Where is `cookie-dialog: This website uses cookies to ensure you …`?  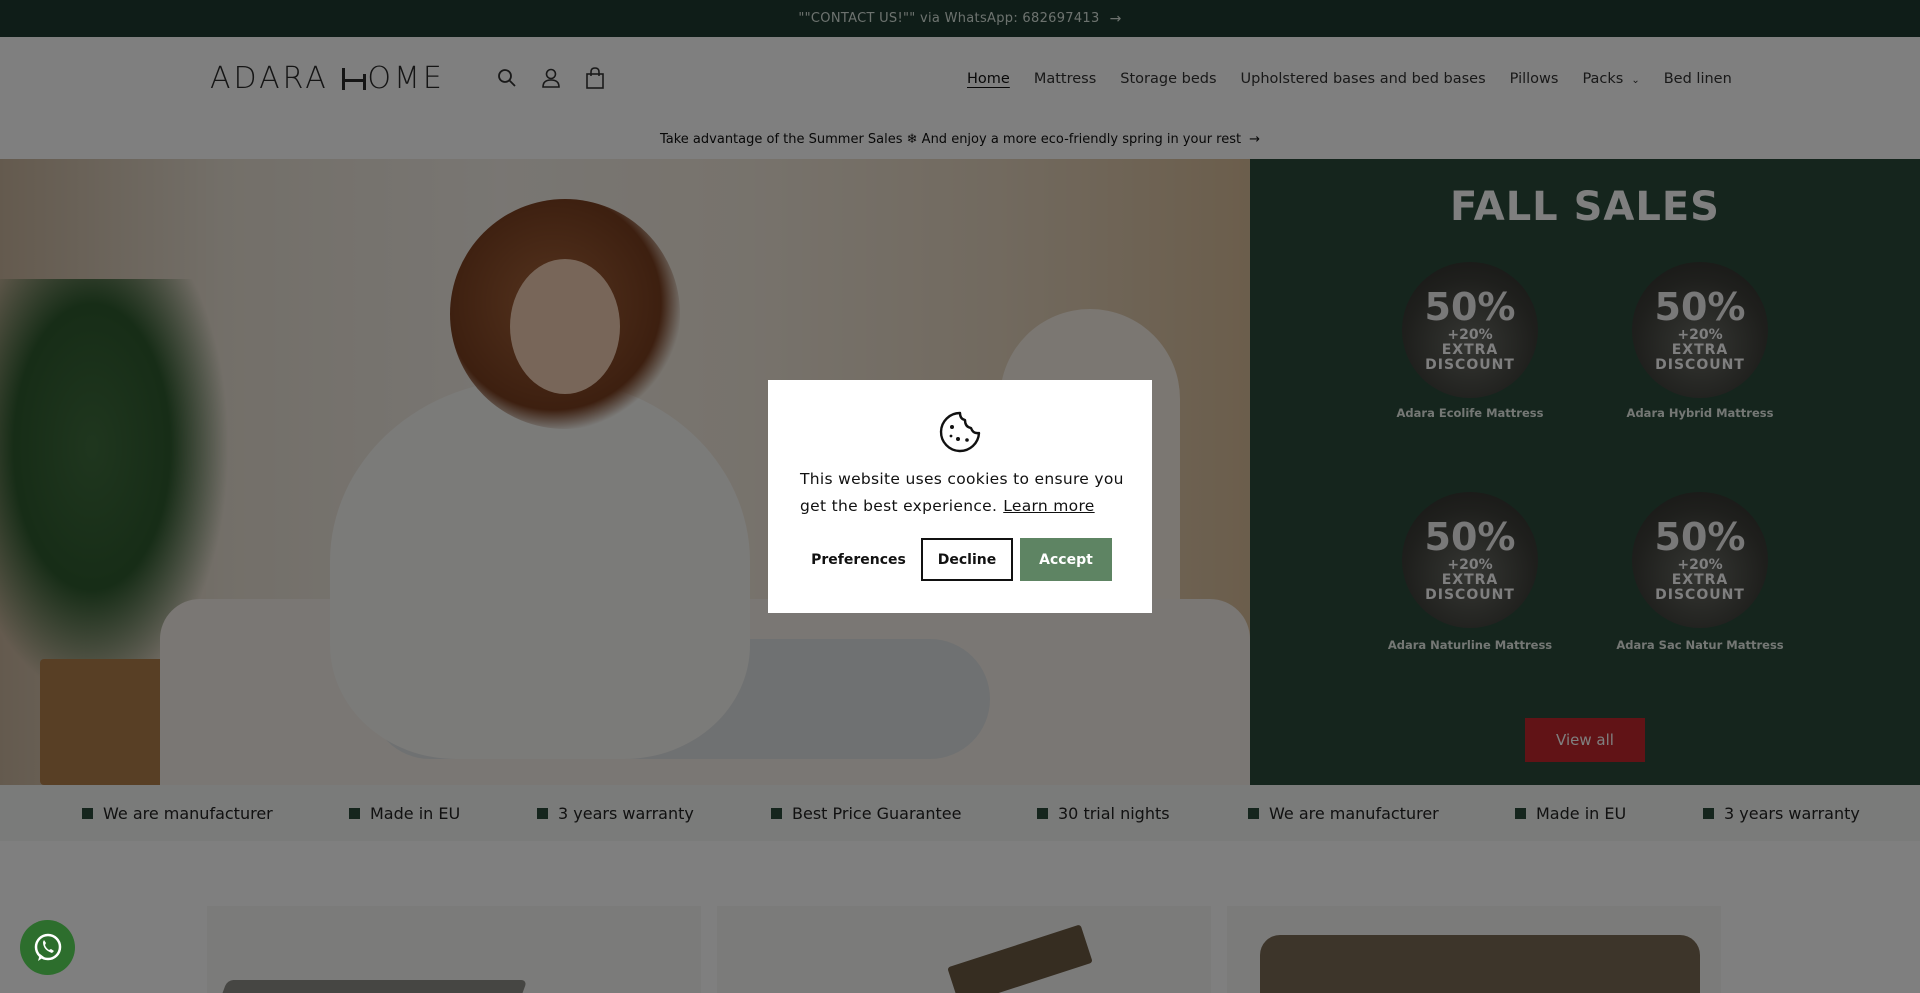
cookie-dialog: This website uses cookies to ensure you … is located at coordinates (960, 496).